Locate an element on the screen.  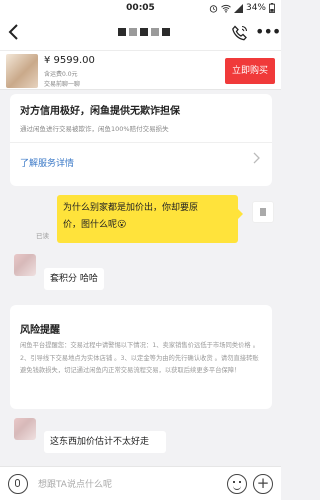
product-thumbnail is located at coordinates (22, 71).